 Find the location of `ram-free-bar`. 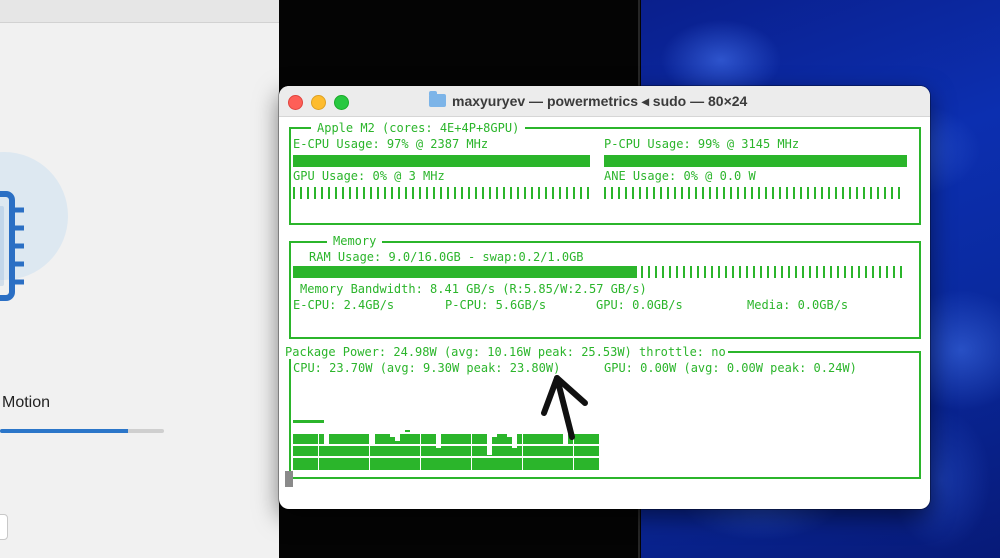

ram-free-bar is located at coordinates (773, 272).